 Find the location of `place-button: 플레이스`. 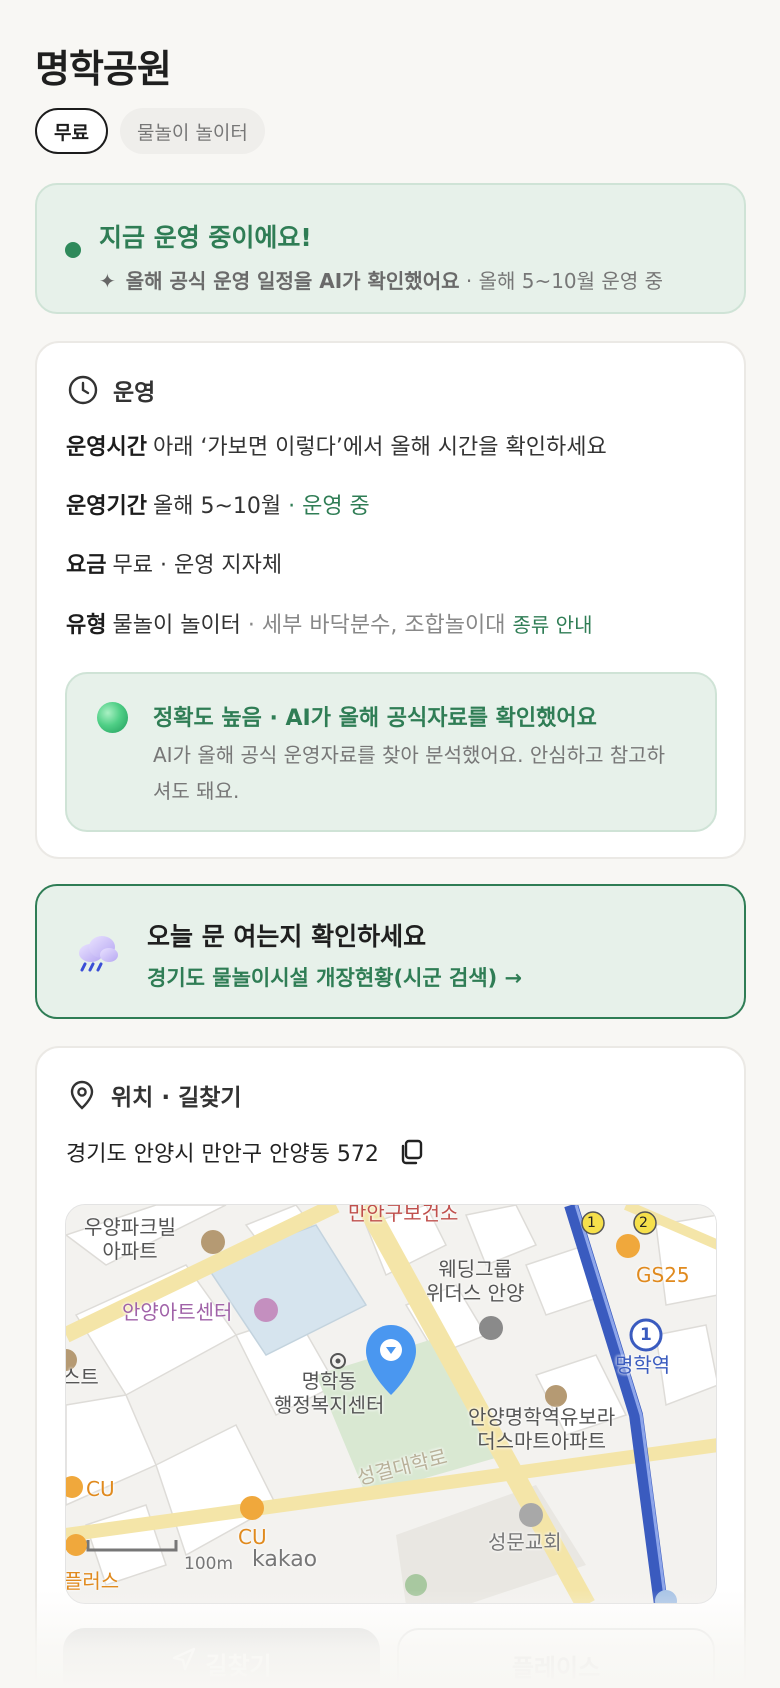

place-button: 플레이스 is located at coordinates (556, 1658).